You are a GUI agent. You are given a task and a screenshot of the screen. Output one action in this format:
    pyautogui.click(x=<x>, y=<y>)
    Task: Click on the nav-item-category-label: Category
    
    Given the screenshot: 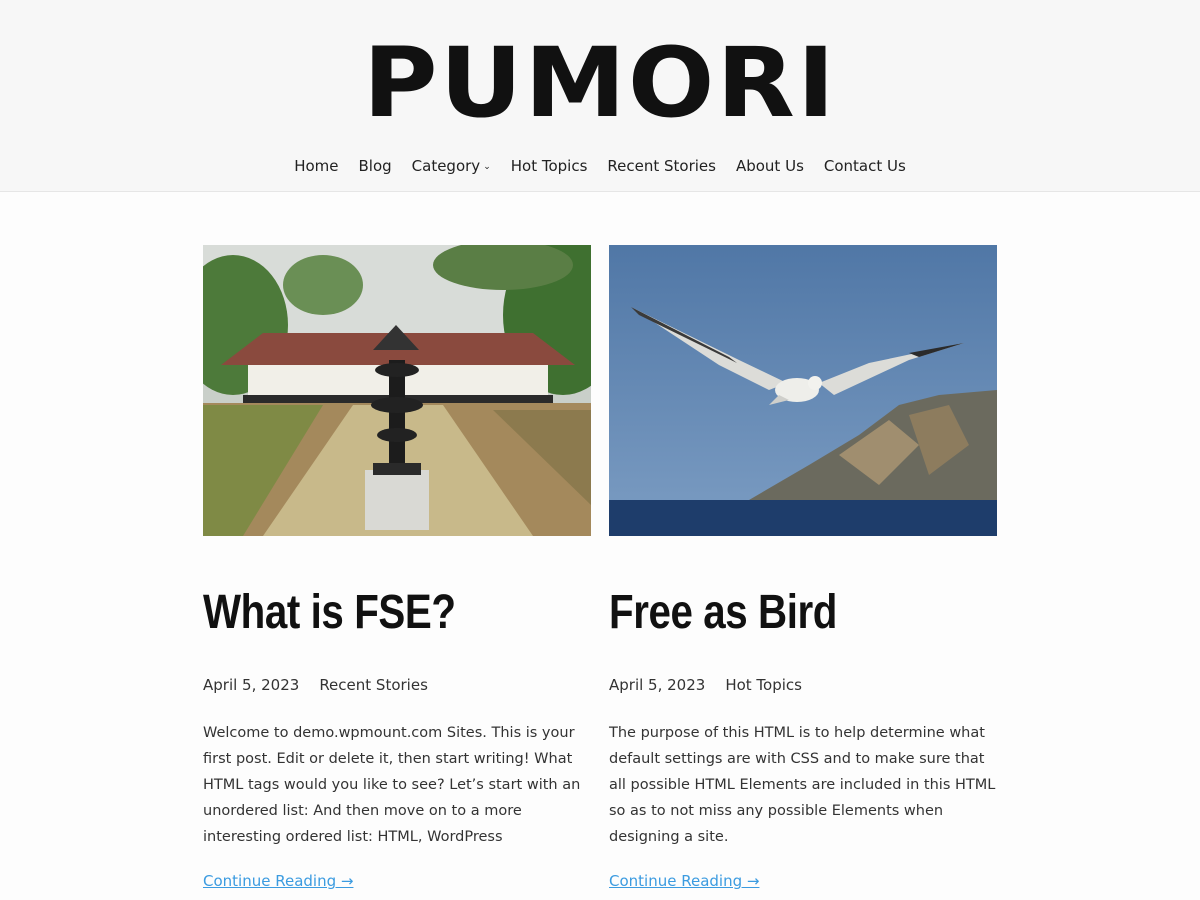 What is the action you would take?
    pyautogui.click(x=446, y=166)
    